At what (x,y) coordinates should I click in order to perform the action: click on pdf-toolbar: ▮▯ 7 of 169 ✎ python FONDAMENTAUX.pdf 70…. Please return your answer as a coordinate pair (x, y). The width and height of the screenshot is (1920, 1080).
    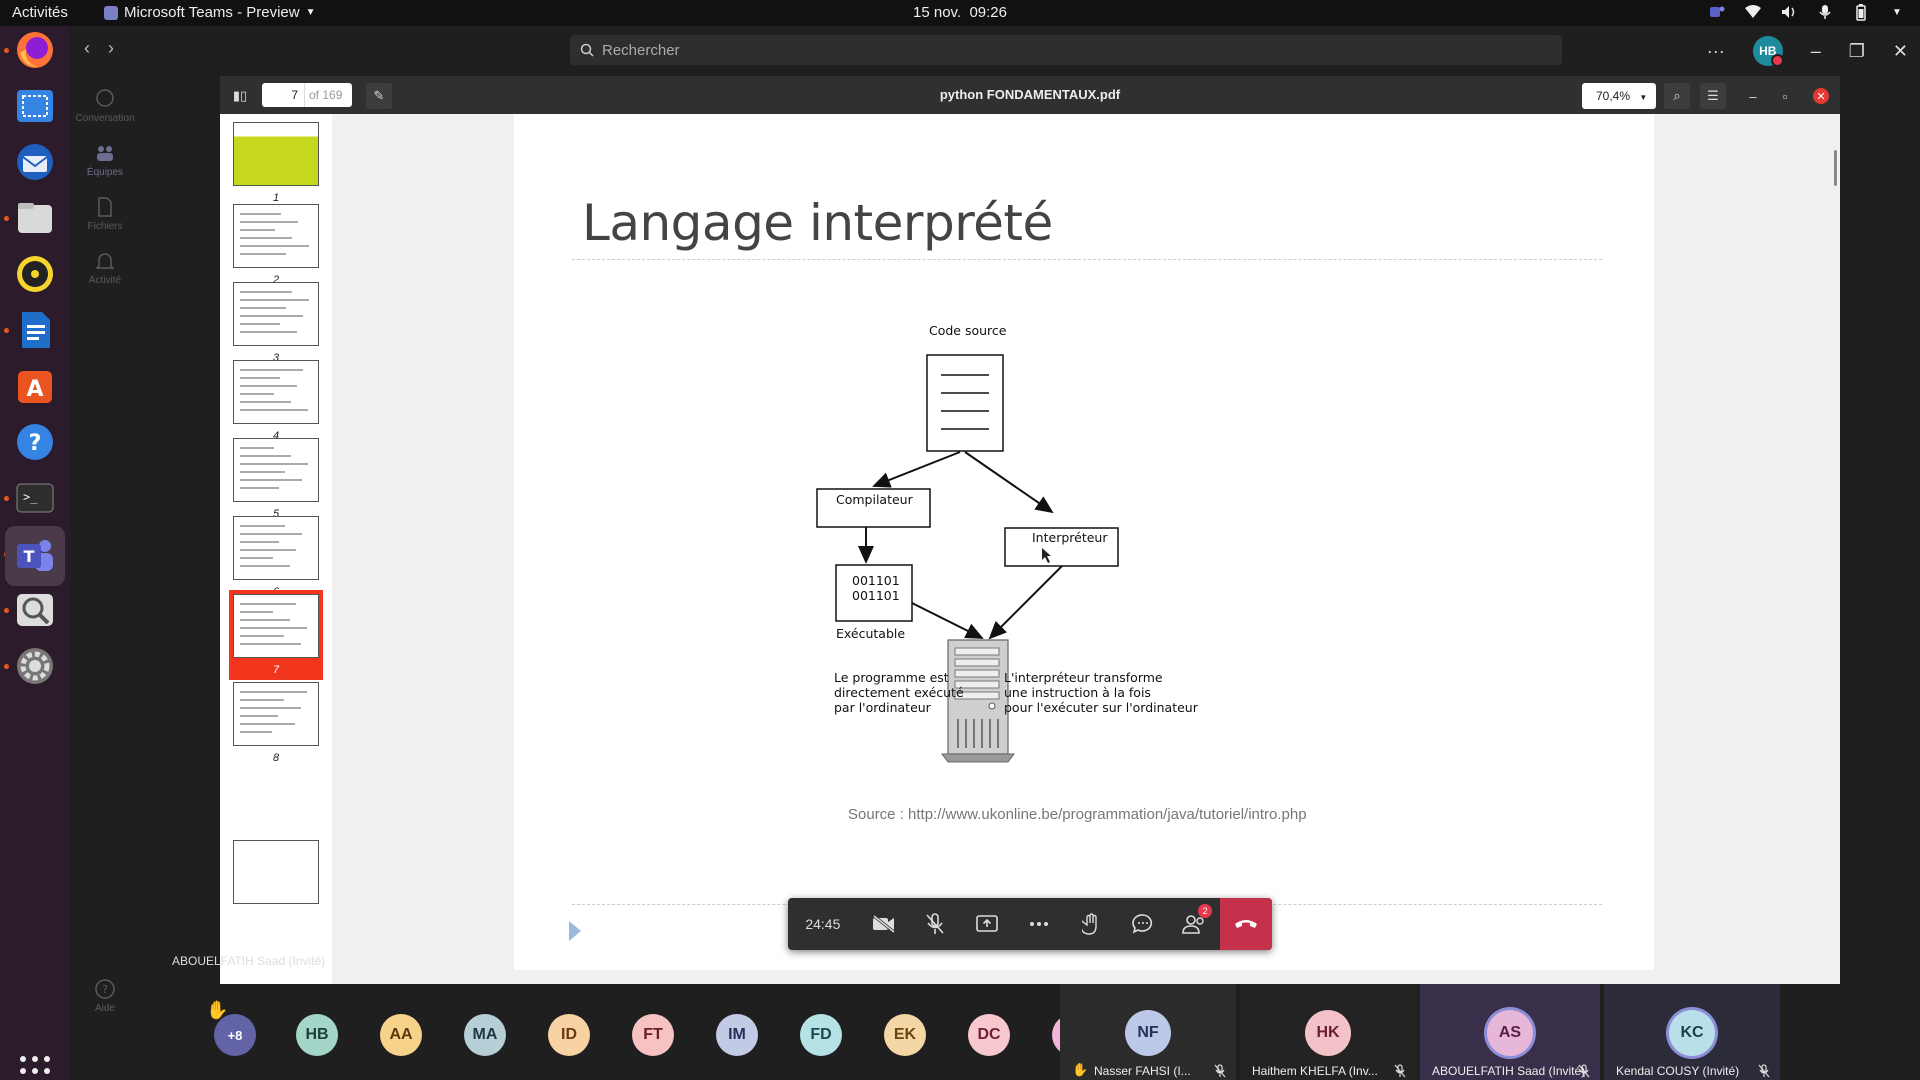
    Looking at the image, I should click on (1030, 95).